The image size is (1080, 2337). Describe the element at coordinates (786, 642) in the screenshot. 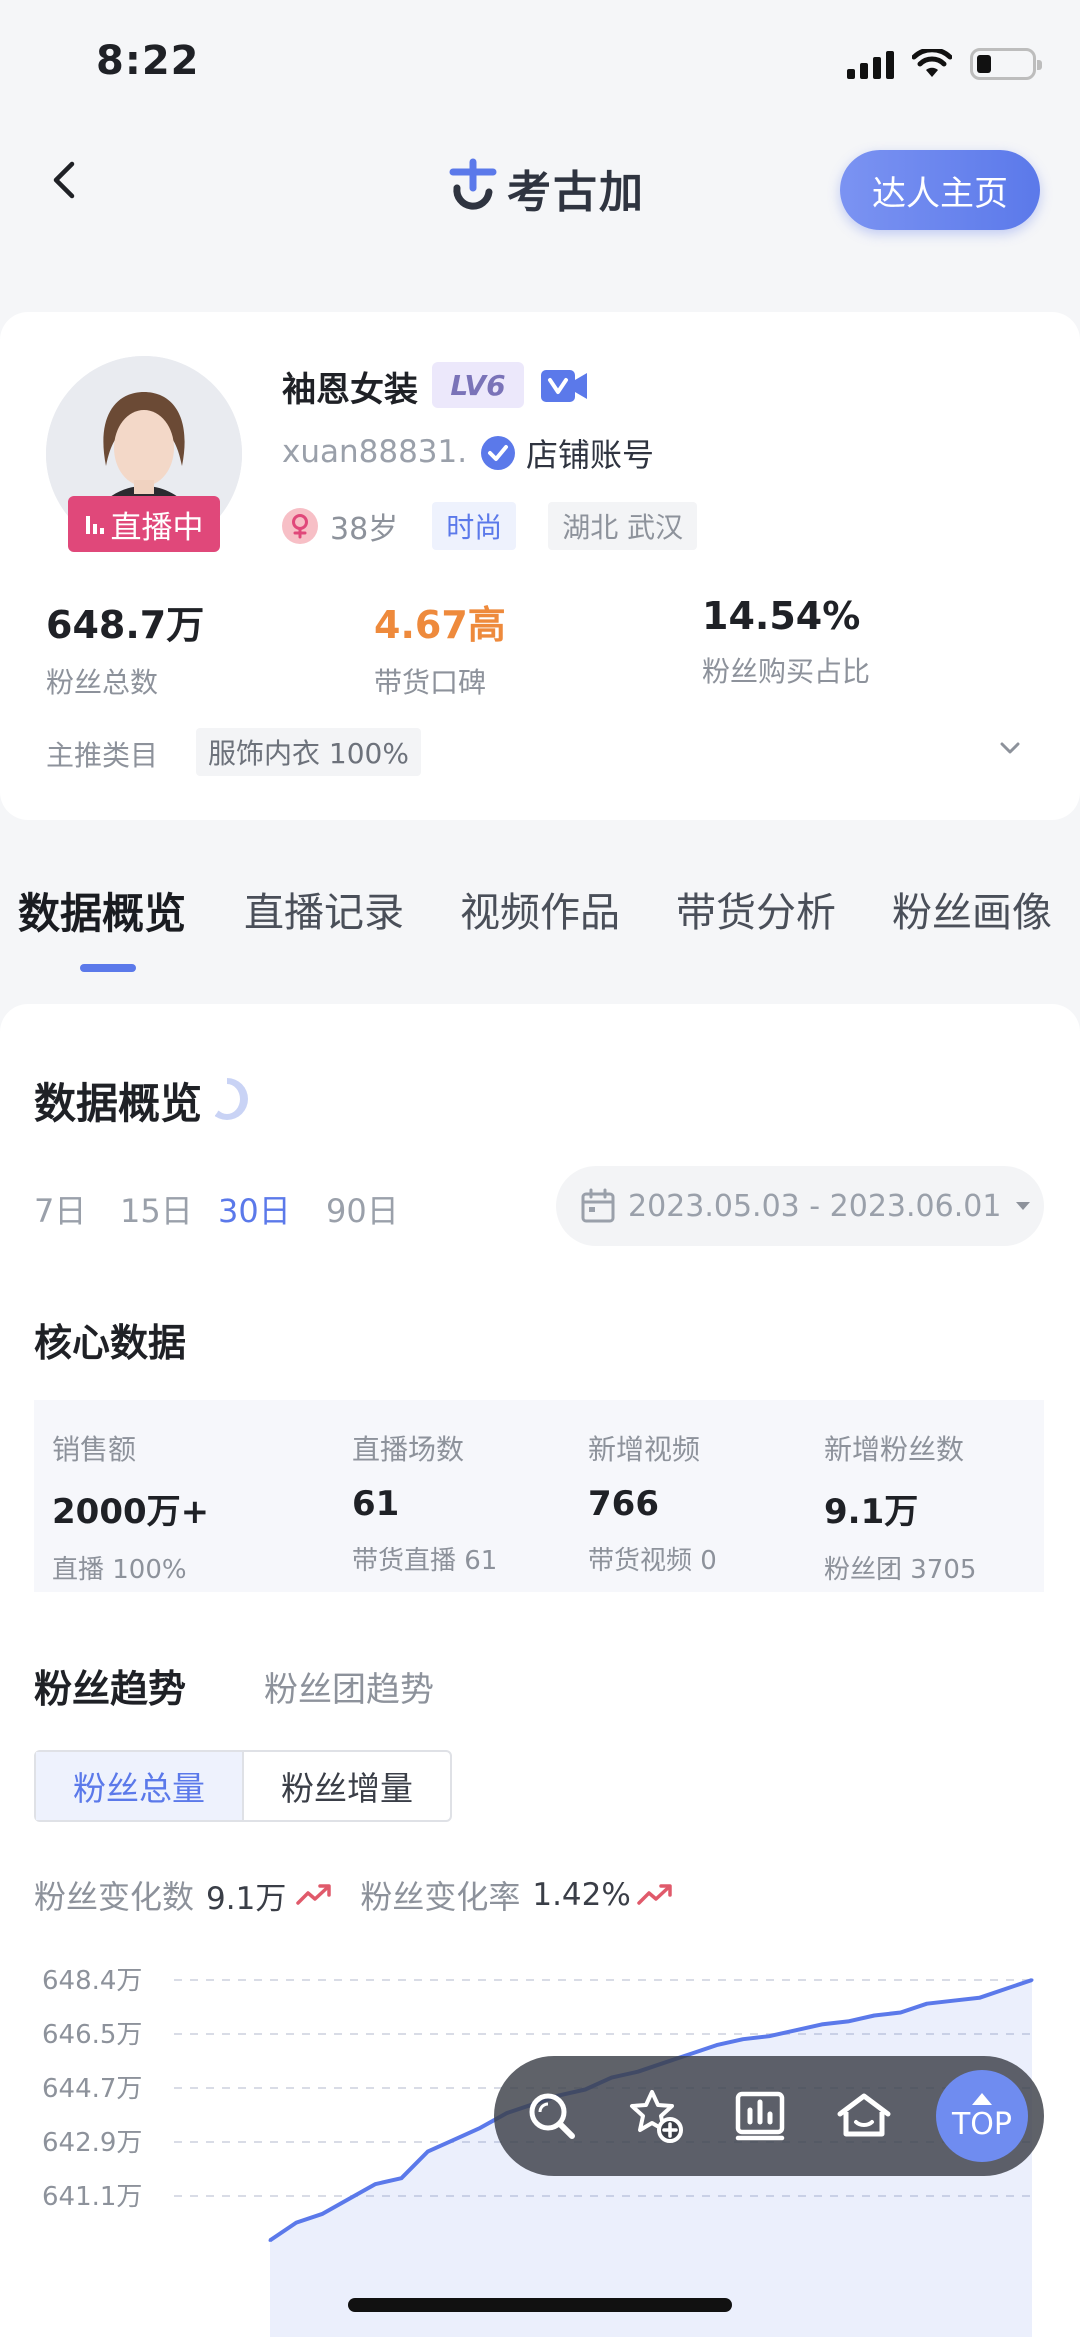

I see `stat-fans-purchase-ratio: 14.54% 粉丝购买占比` at that location.